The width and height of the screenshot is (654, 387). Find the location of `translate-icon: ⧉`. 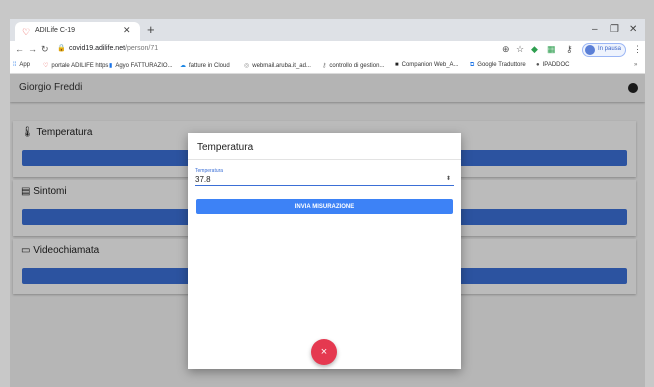

translate-icon: ⧉ is located at coordinates (472, 65).